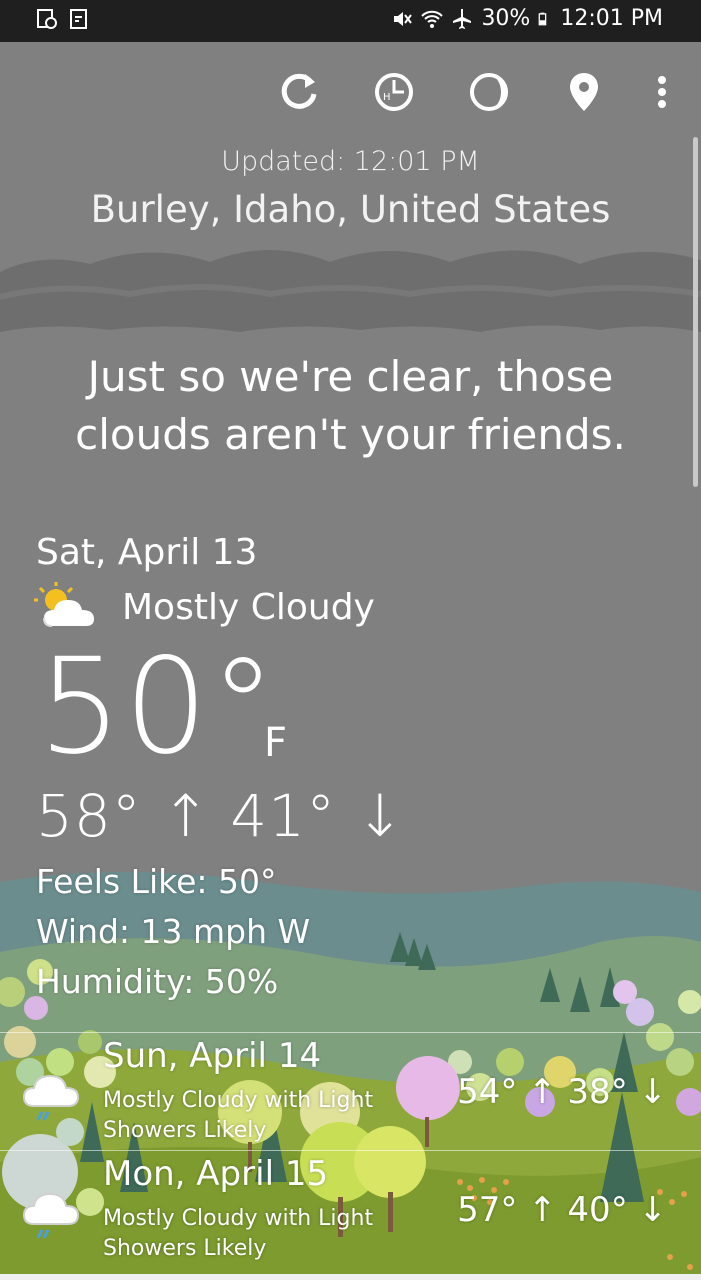 The height and width of the screenshot is (1280, 701). What do you see at coordinates (275, 743) in the screenshot?
I see `temperature-unit: F` at bounding box center [275, 743].